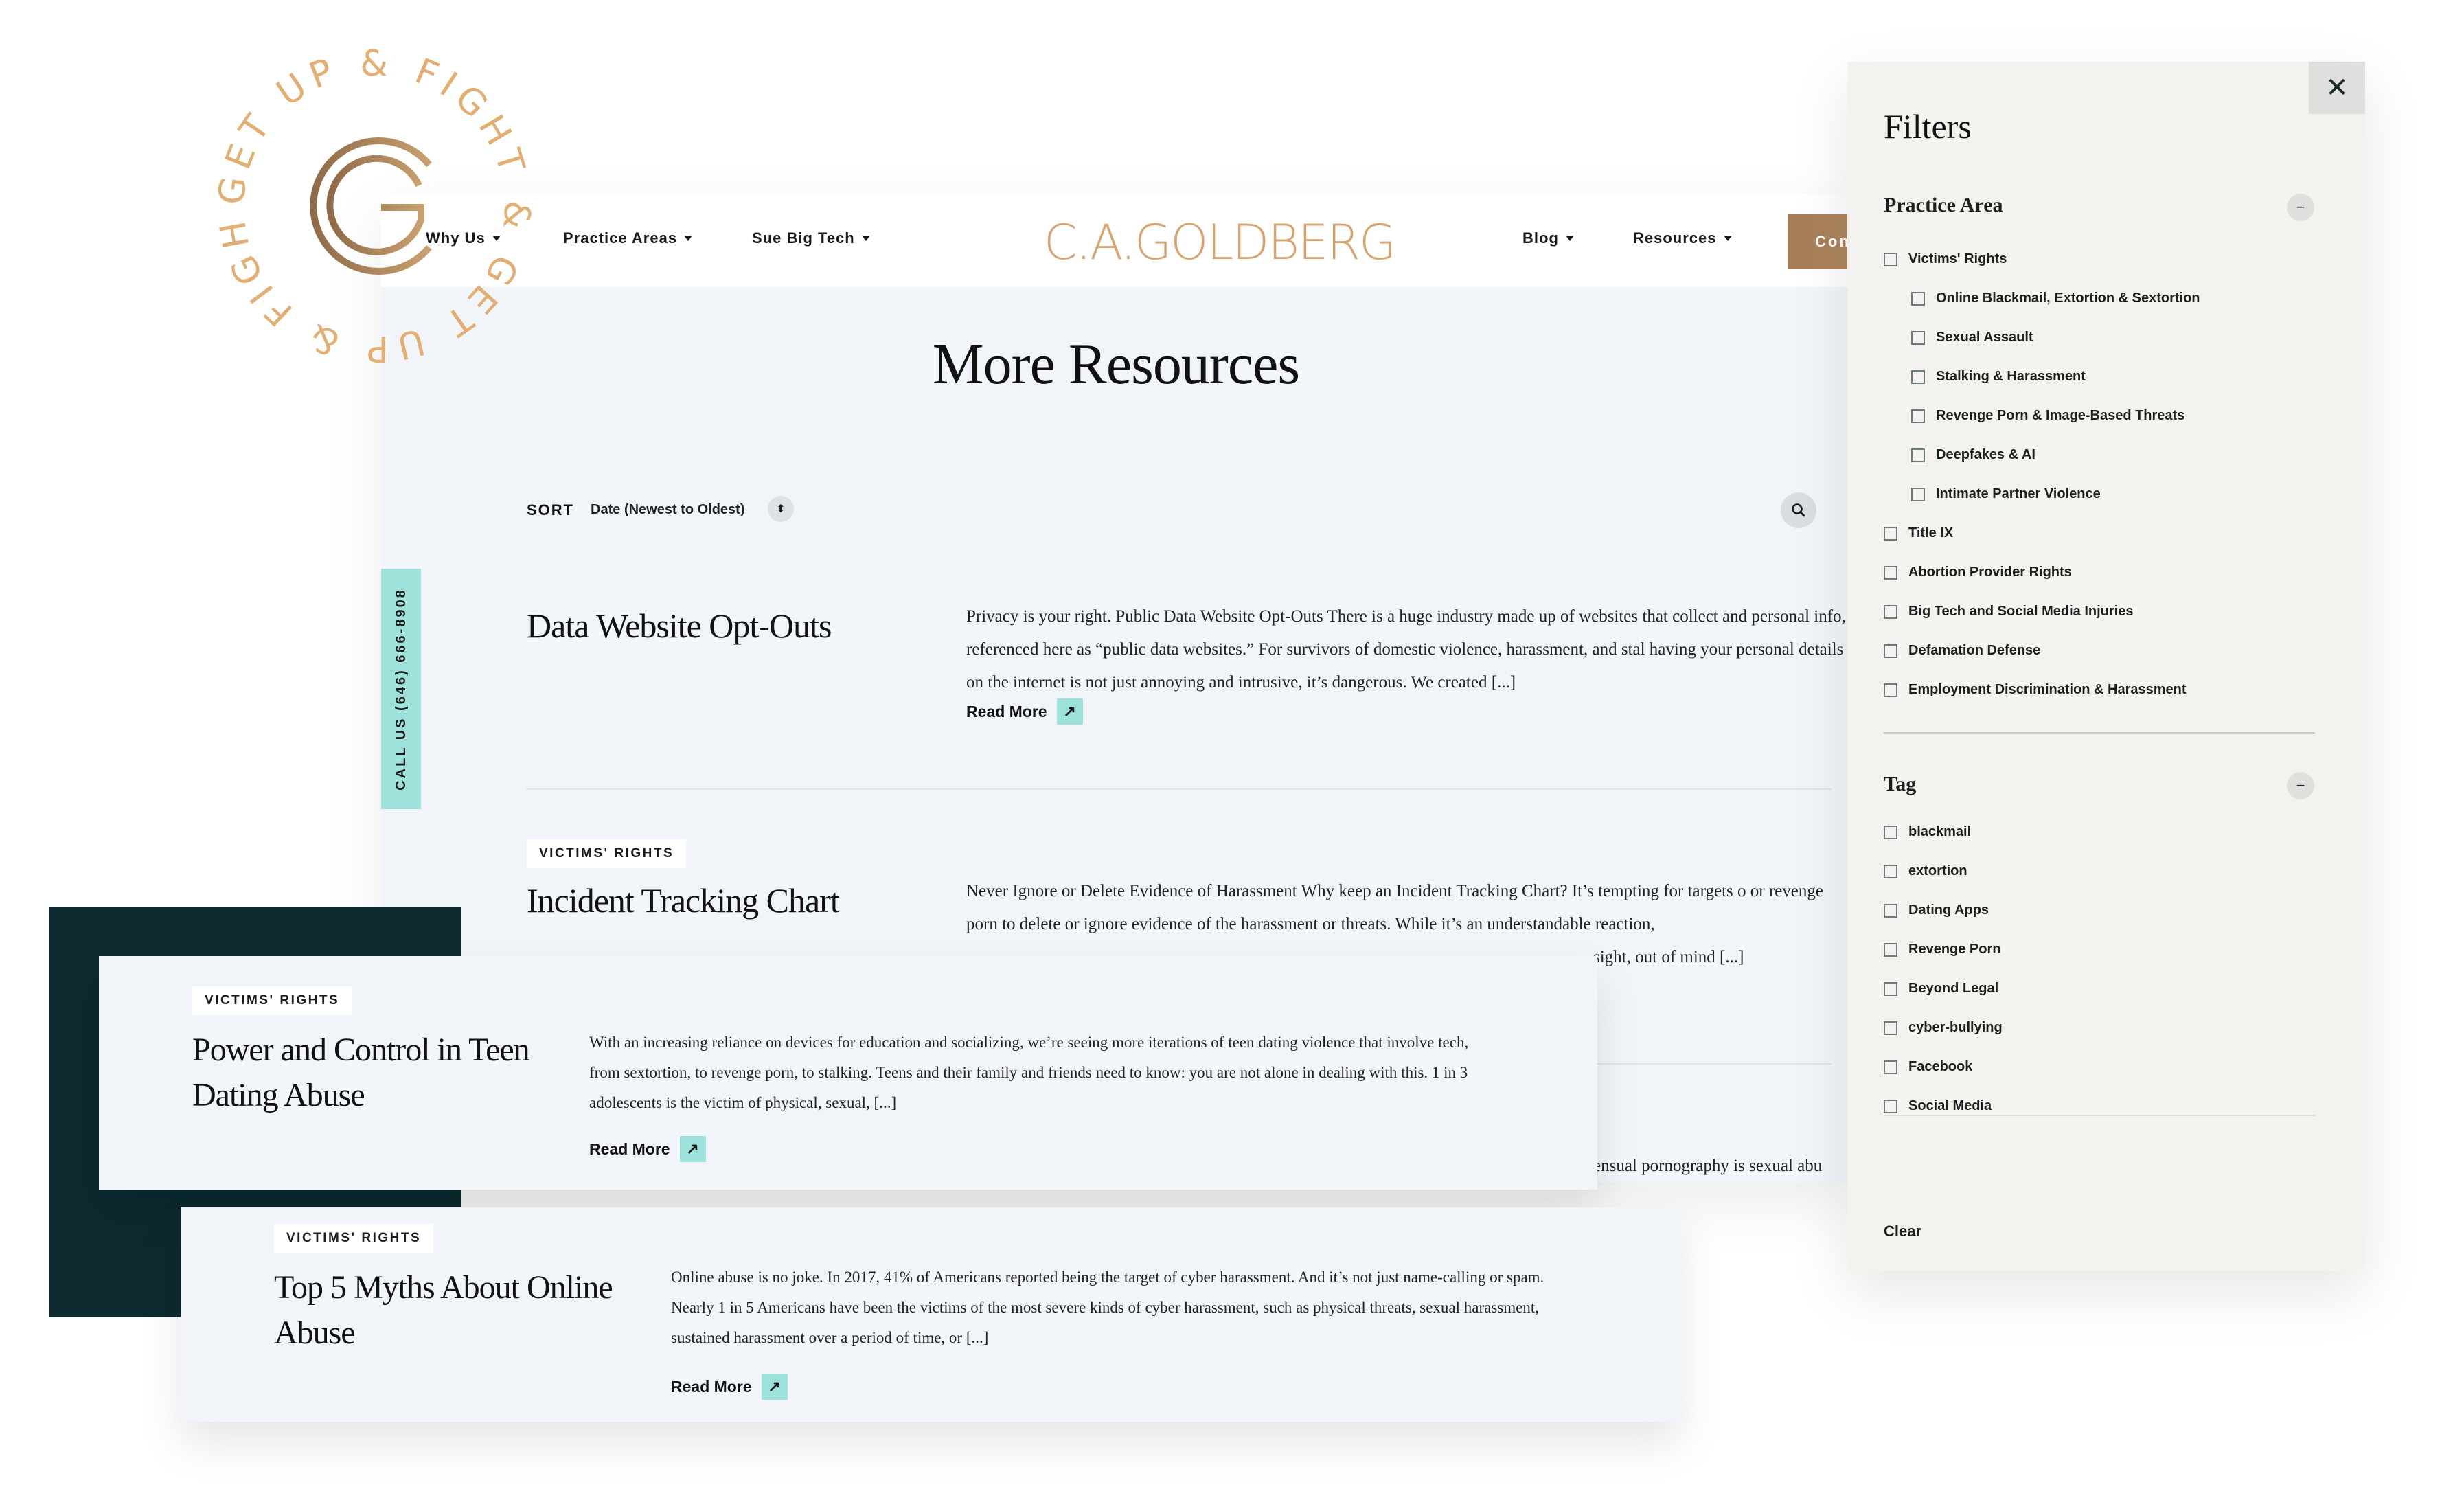 Image resolution: width=2464 pixels, height=1500 pixels. What do you see at coordinates (1900, 784) in the screenshot?
I see `tag-heading: Tag` at bounding box center [1900, 784].